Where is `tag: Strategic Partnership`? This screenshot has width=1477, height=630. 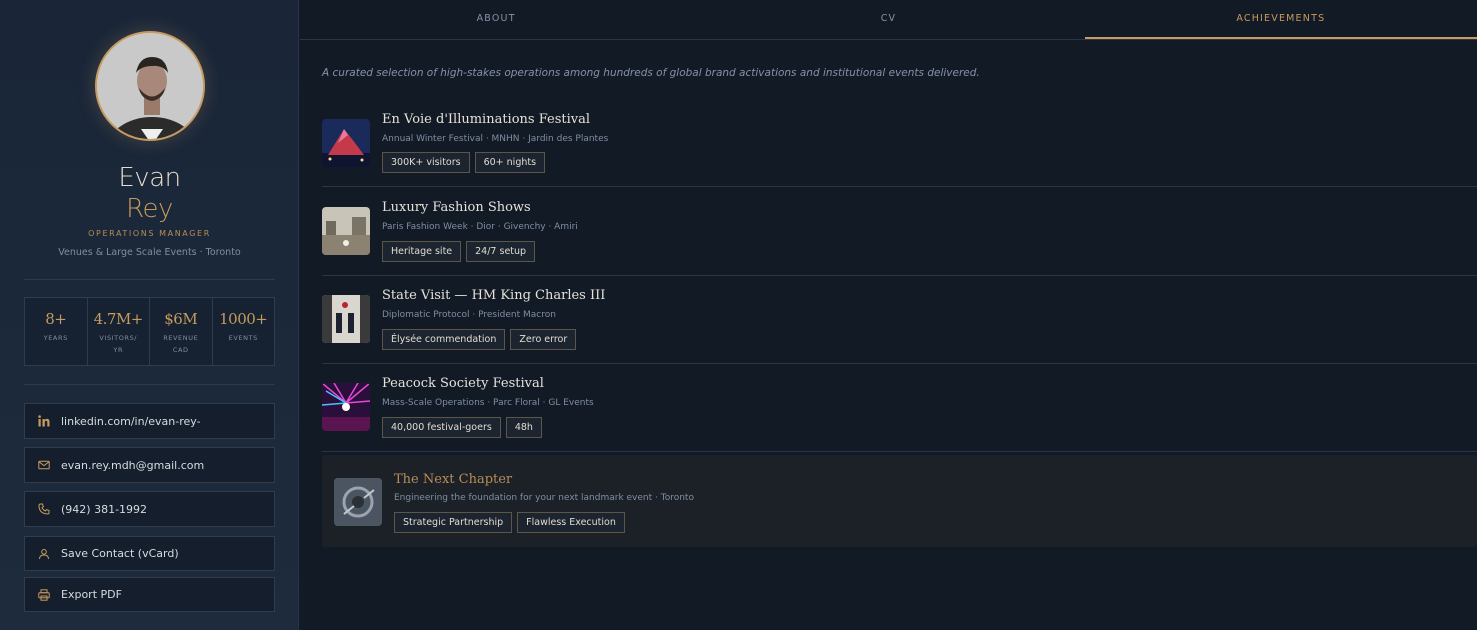 tag: Strategic Partnership is located at coordinates (453, 522).